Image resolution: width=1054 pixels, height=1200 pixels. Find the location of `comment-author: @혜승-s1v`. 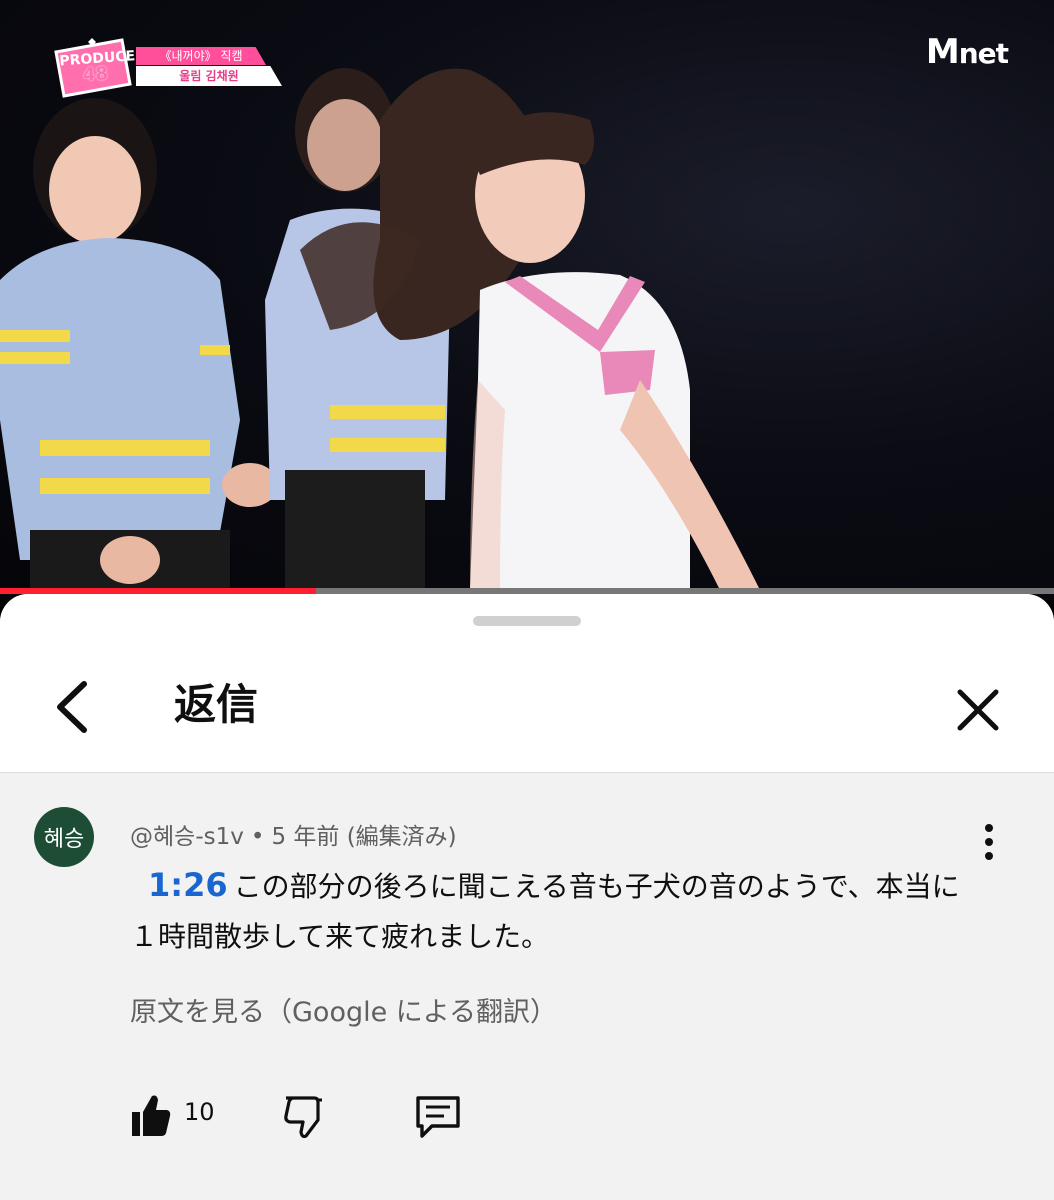

comment-author: @혜승-s1v is located at coordinates (187, 837).